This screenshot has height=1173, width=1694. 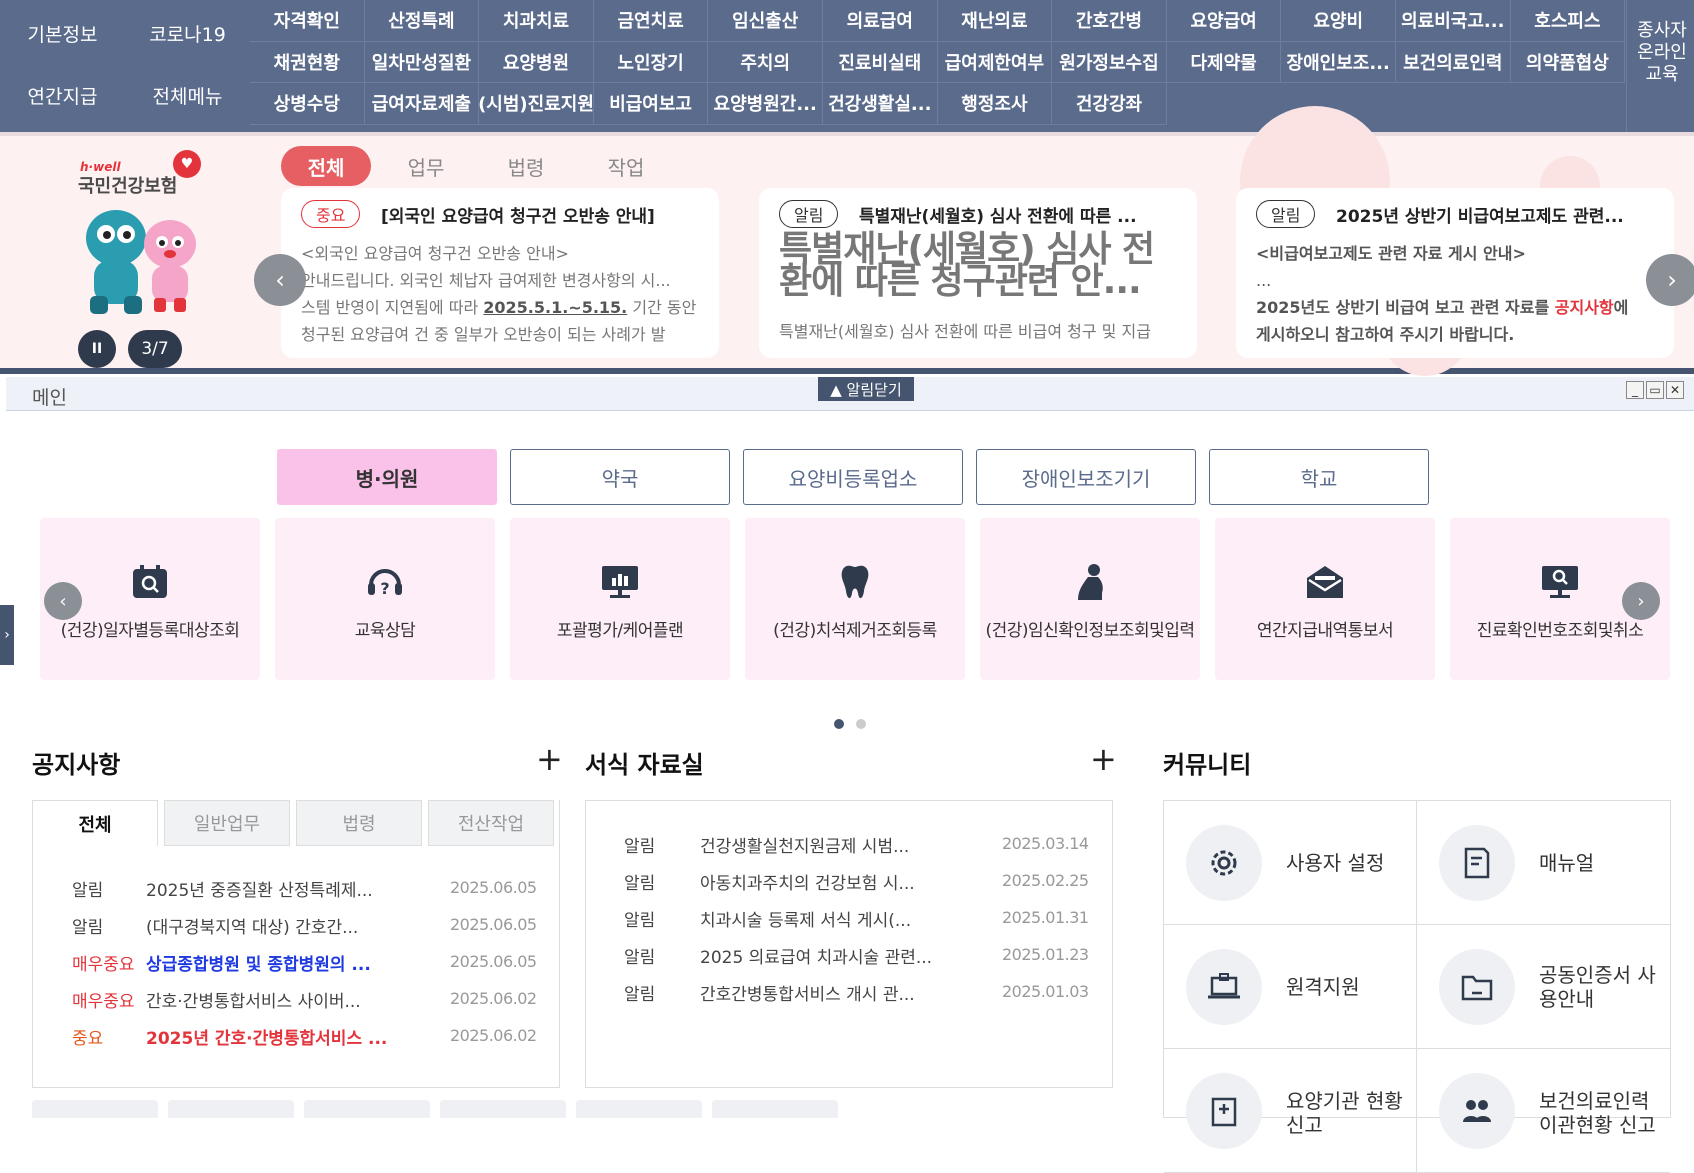 I want to click on menu-item: 진료비실태, so click(x=880, y=62).